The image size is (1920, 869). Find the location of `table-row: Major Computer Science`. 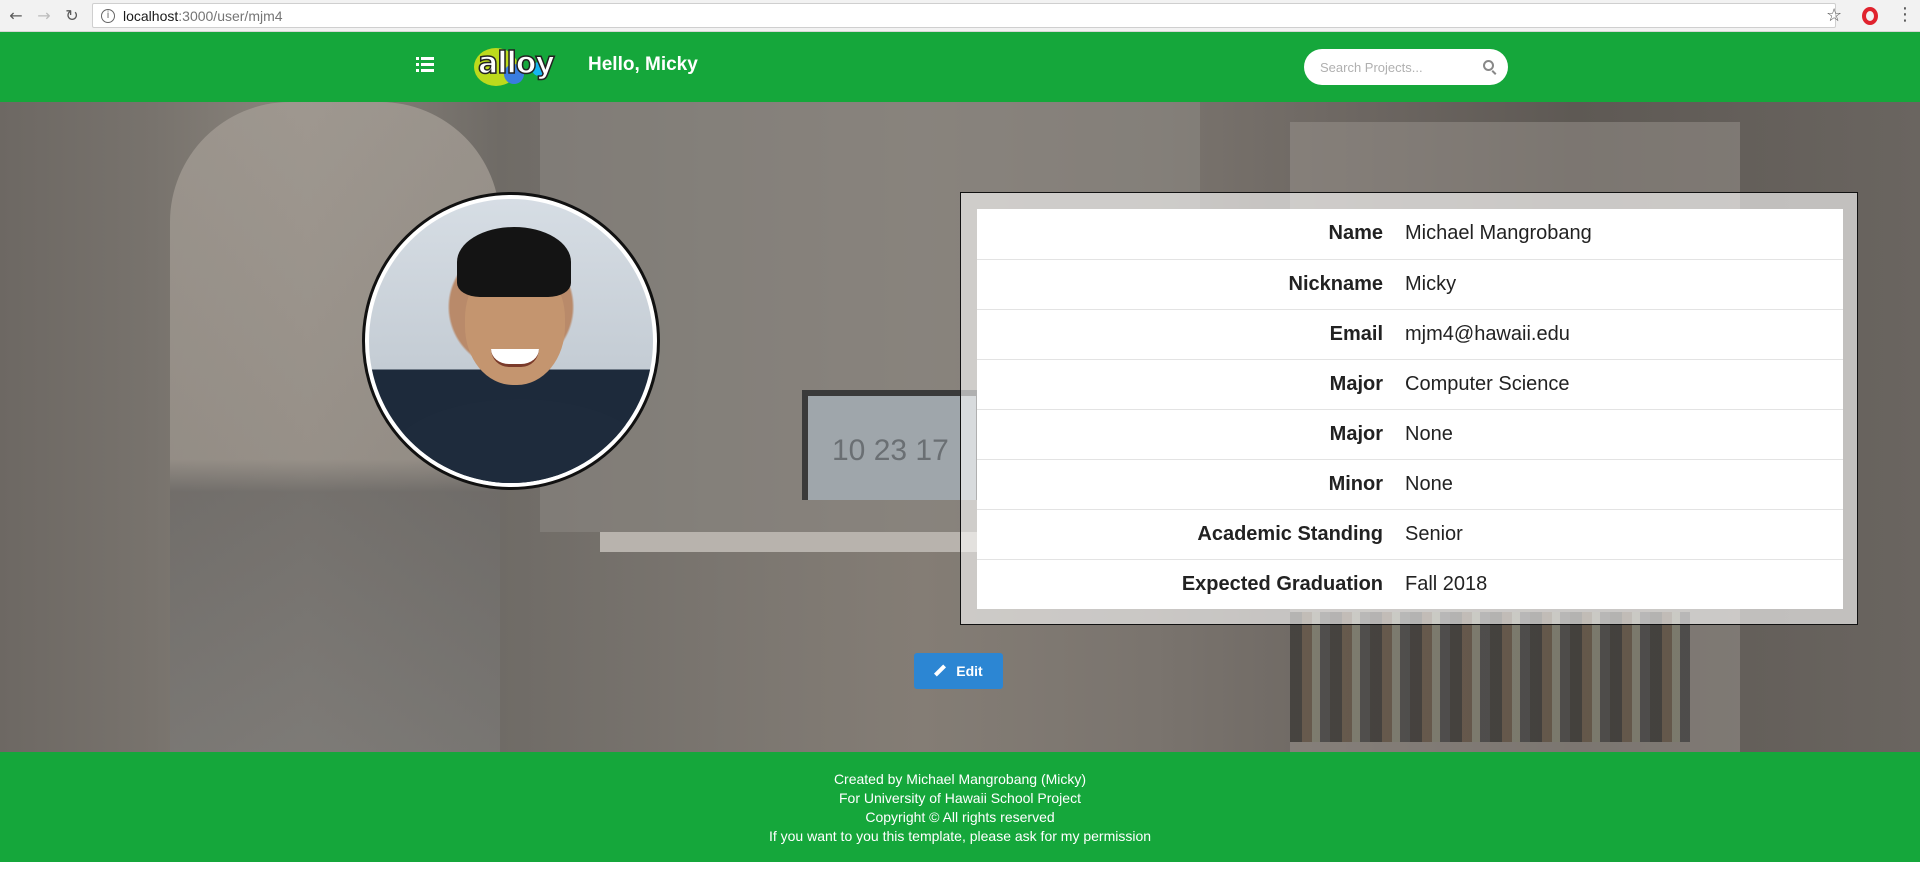

table-row: Major Computer Science is located at coordinates (1410, 383).